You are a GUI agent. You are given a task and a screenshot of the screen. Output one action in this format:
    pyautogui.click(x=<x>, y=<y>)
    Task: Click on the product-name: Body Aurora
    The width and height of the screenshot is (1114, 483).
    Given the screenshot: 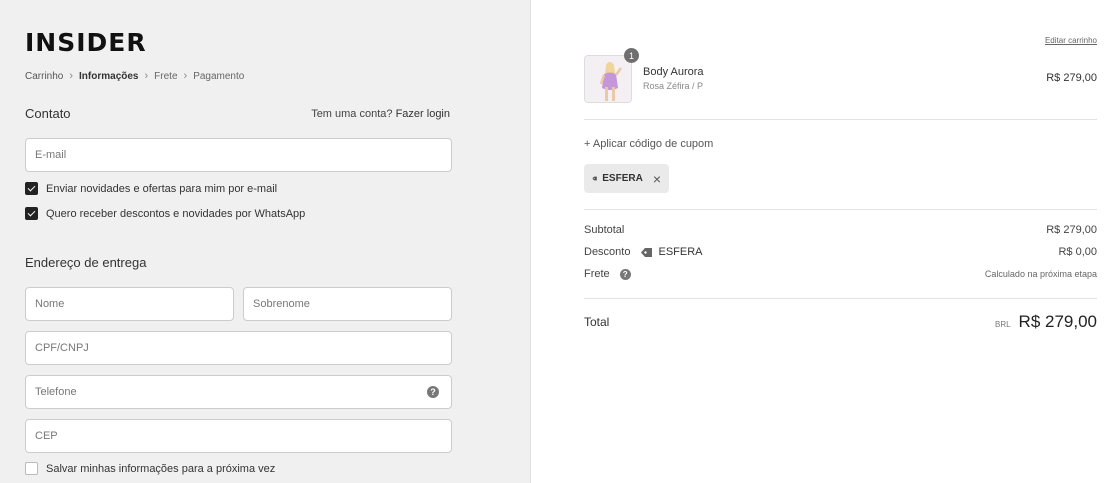 What is the action you would take?
    pyautogui.click(x=673, y=72)
    